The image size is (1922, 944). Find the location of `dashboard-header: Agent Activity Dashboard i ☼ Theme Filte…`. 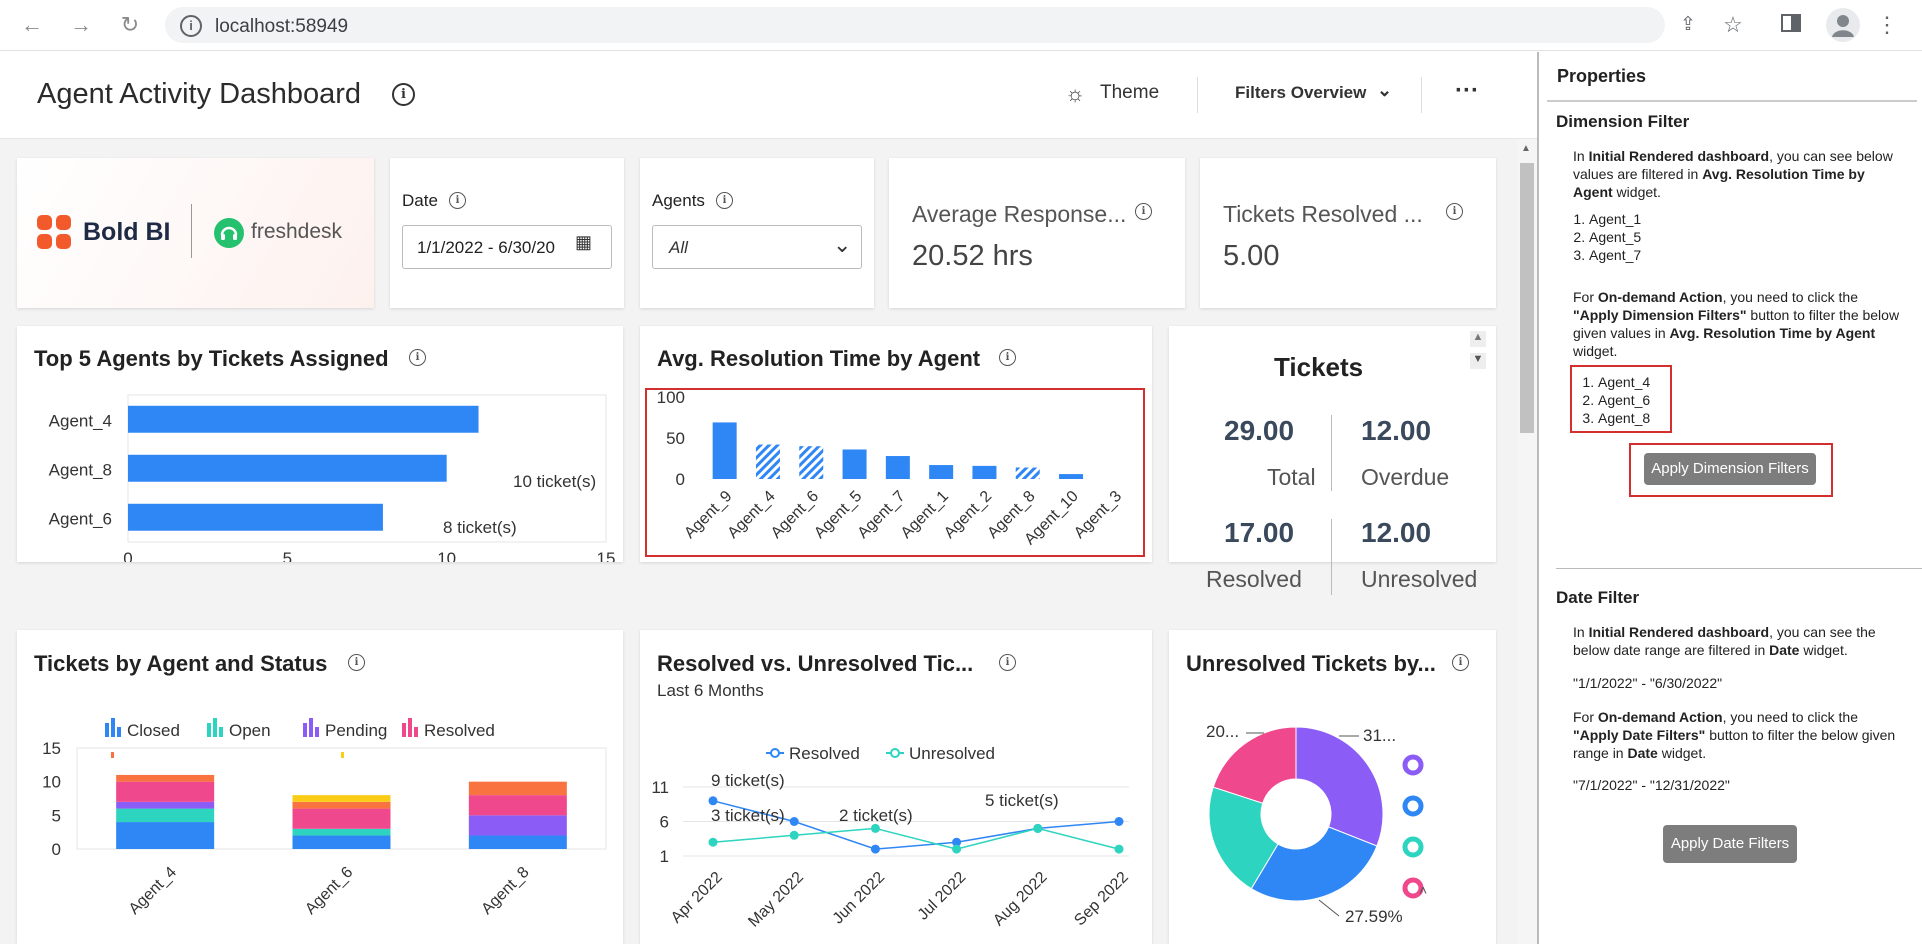

dashboard-header: Agent Activity Dashboard i ☼ Theme Filte… is located at coordinates (768, 95).